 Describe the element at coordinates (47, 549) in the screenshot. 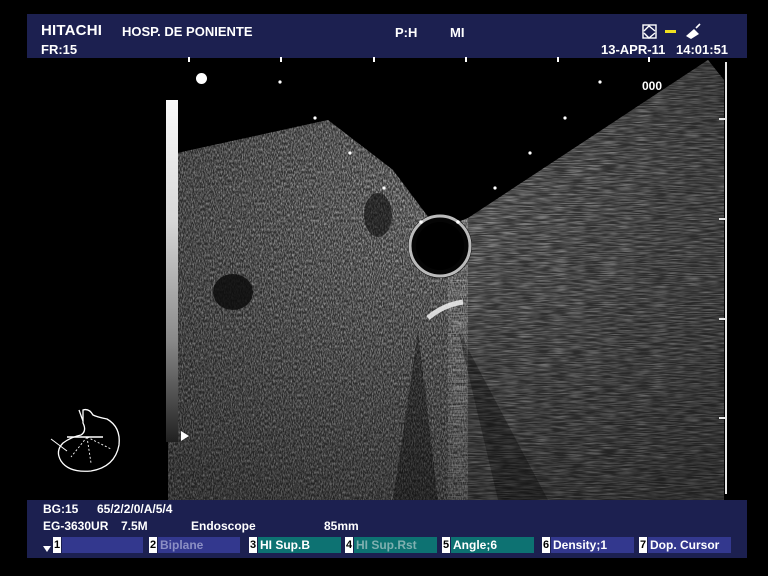

I see `page-down-icon` at that location.